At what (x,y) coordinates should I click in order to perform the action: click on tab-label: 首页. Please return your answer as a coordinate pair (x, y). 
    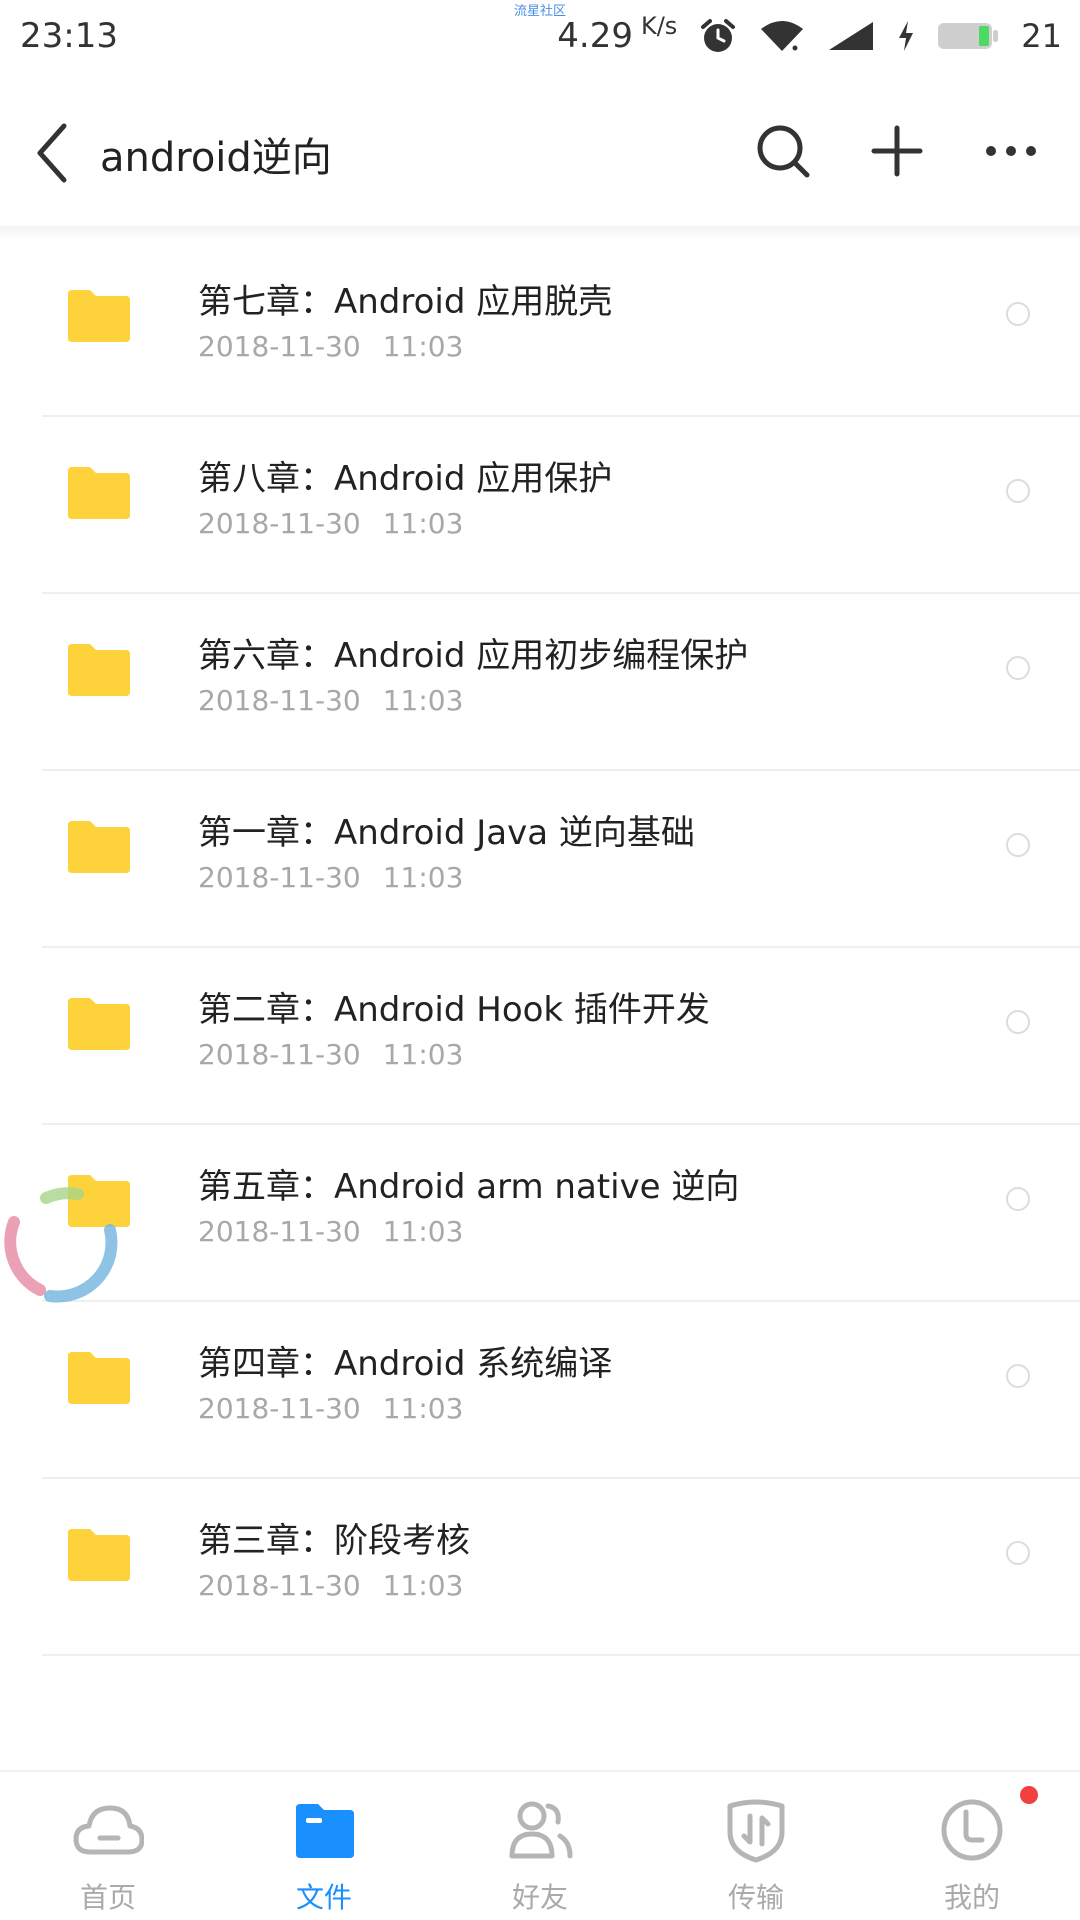
    Looking at the image, I should click on (107, 1897).